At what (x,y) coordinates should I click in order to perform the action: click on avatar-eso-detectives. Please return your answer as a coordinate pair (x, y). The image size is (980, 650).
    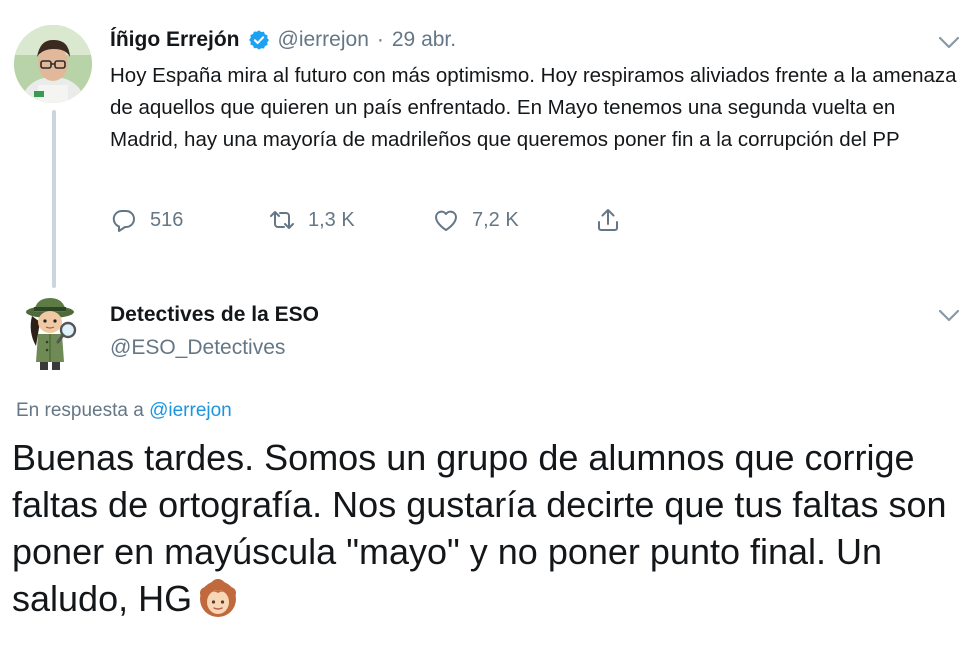
    Looking at the image, I should click on (51, 332).